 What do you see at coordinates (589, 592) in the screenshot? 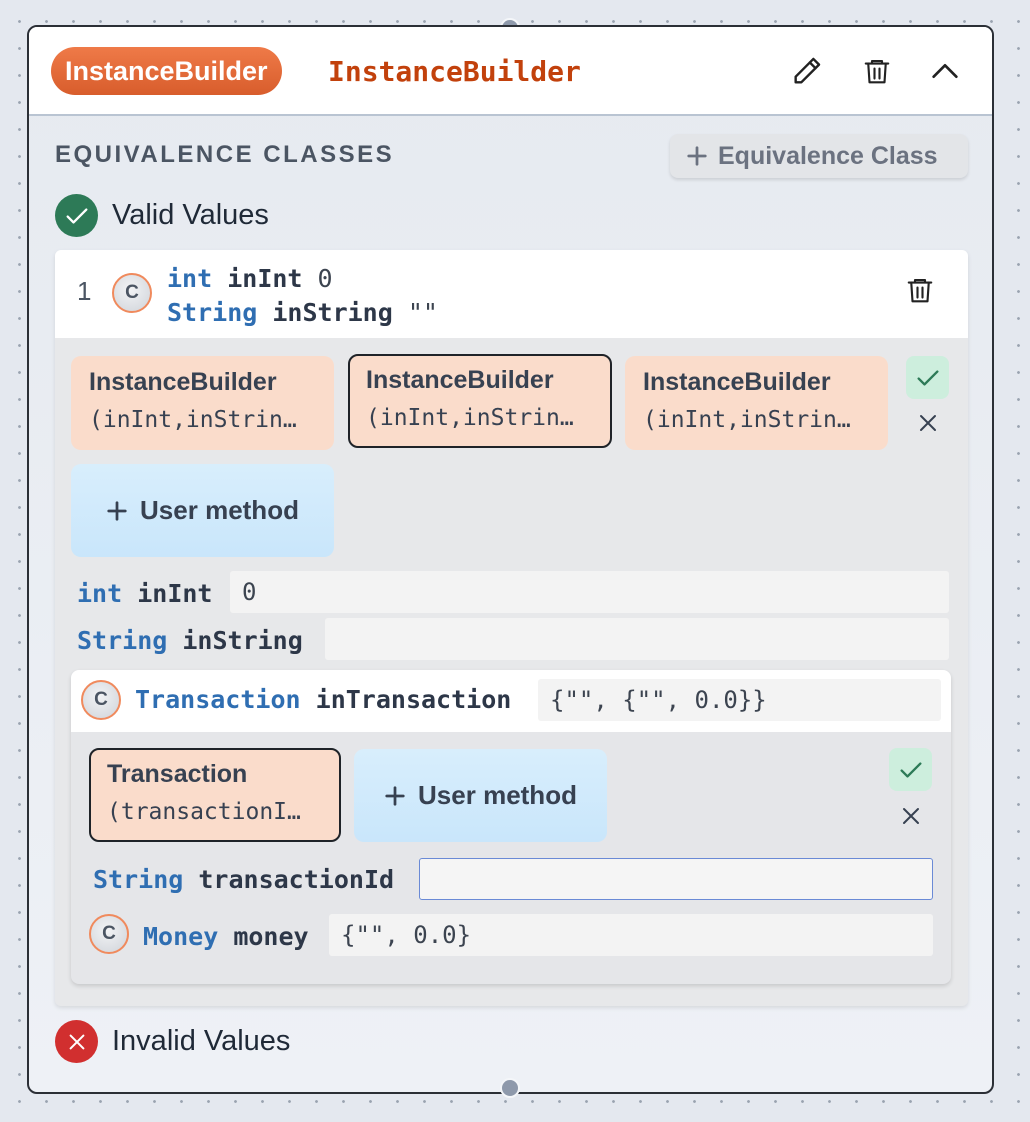
I see `inInt-value-input: 0` at bounding box center [589, 592].